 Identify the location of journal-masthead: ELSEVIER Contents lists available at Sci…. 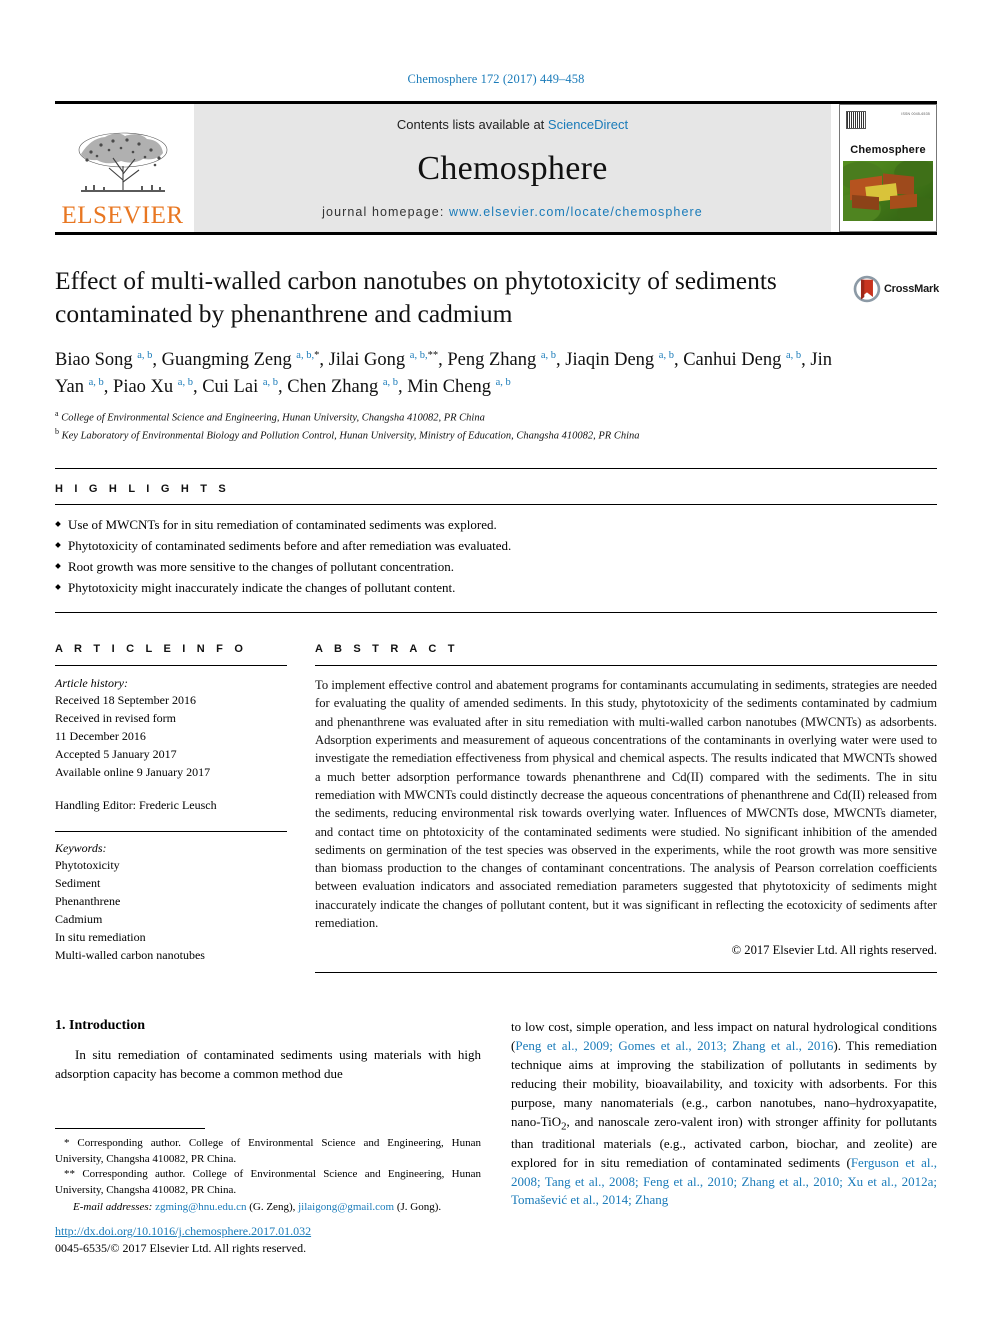
(496, 166).